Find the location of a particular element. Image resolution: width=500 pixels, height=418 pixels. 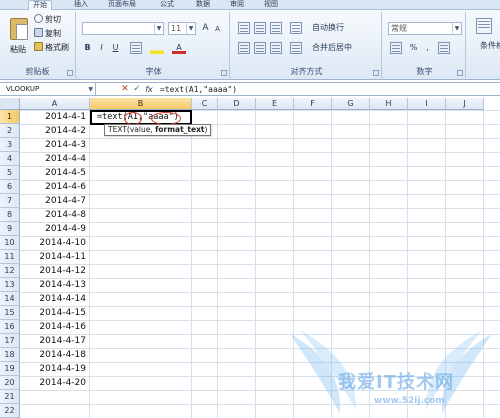

column-header-d: D is located at coordinates (237, 104).